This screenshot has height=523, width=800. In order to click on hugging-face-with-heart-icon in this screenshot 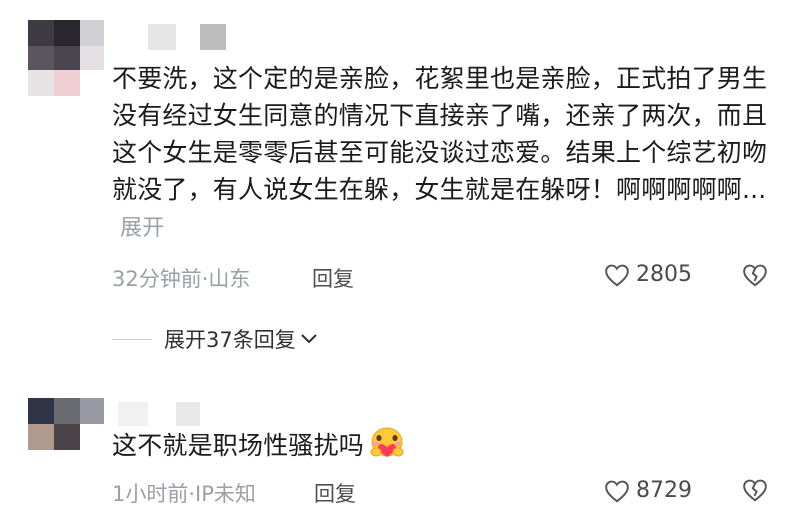, I will do `click(387, 448)`.